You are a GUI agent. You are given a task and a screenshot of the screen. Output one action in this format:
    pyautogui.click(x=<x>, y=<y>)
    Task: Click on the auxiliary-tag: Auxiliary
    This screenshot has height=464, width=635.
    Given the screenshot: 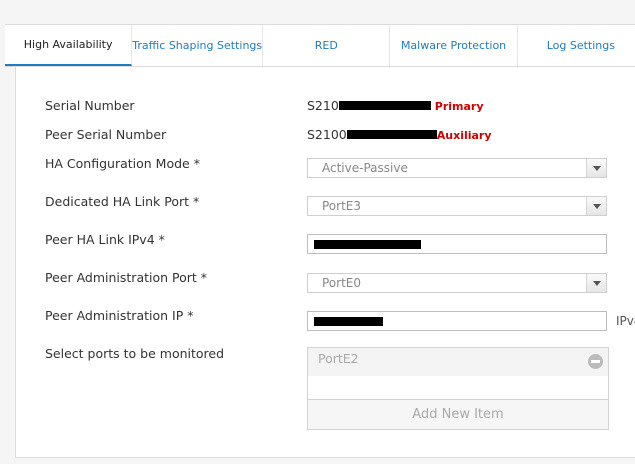 What is the action you would take?
    pyautogui.click(x=464, y=135)
    